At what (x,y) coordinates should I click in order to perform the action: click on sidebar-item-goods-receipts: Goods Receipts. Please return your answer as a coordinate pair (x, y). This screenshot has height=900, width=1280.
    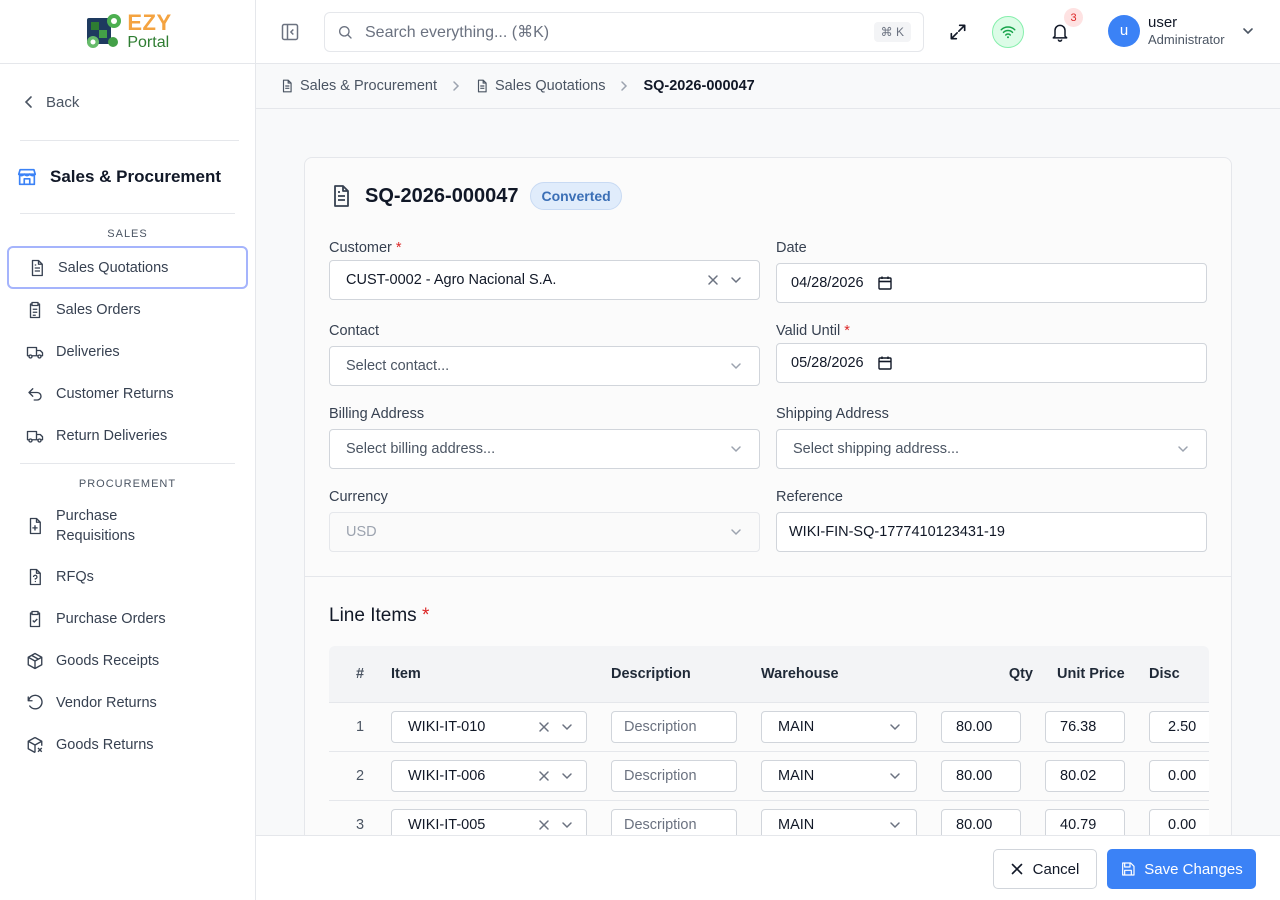
    Looking at the image, I should click on (127, 661).